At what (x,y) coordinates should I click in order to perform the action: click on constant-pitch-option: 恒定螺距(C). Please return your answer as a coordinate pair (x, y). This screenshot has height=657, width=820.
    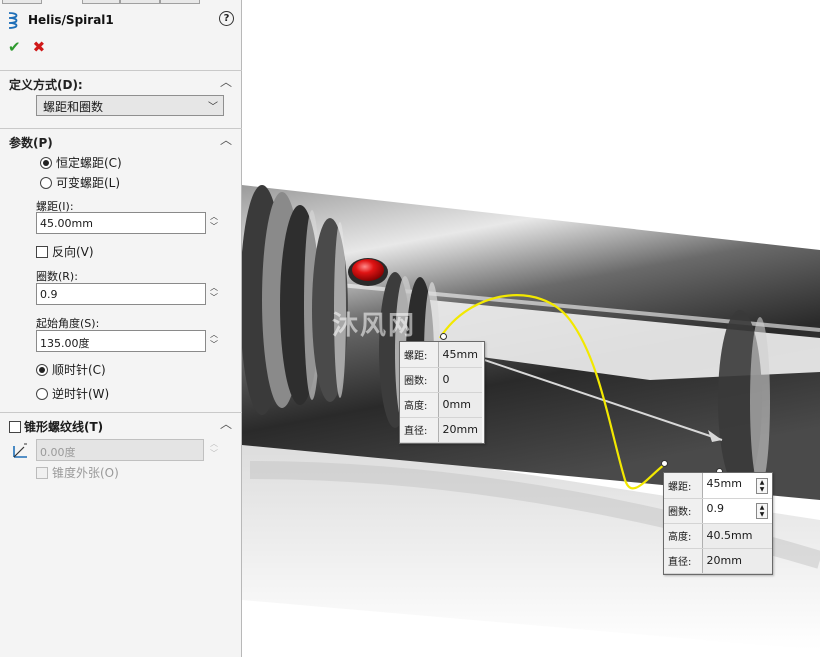
    Looking at the image, I should click on (81, 162).